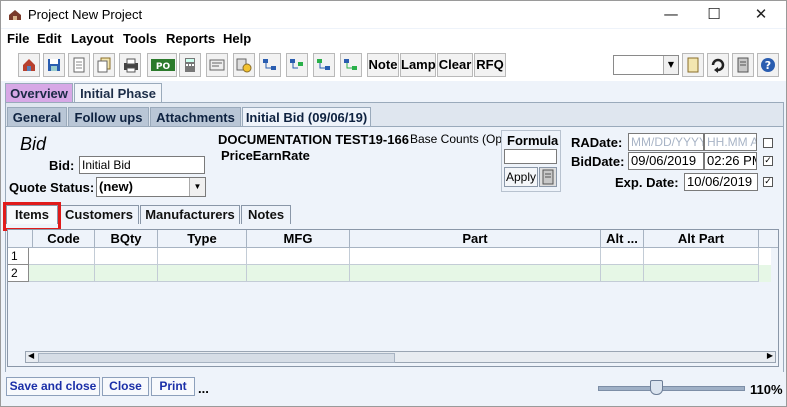  What do you see at coordinates (400, 357) in the screenshot?
I see `horizontal-scrollbar: ◀ ▶` at bounding box center [400, 357].